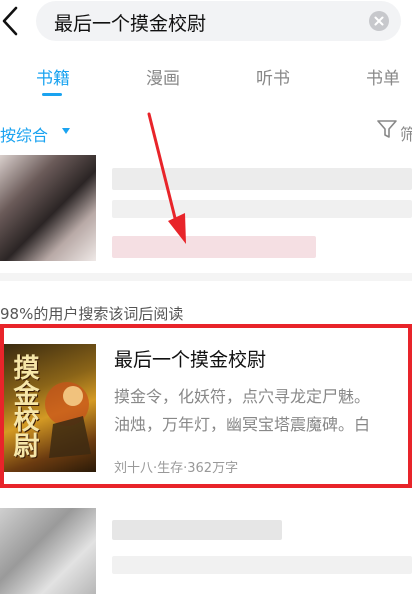  Describe the element at coordinates (92, 314) in the screenshot. I see `recommendation-hint: 98%的用户搜索该词后阅读` at that location.